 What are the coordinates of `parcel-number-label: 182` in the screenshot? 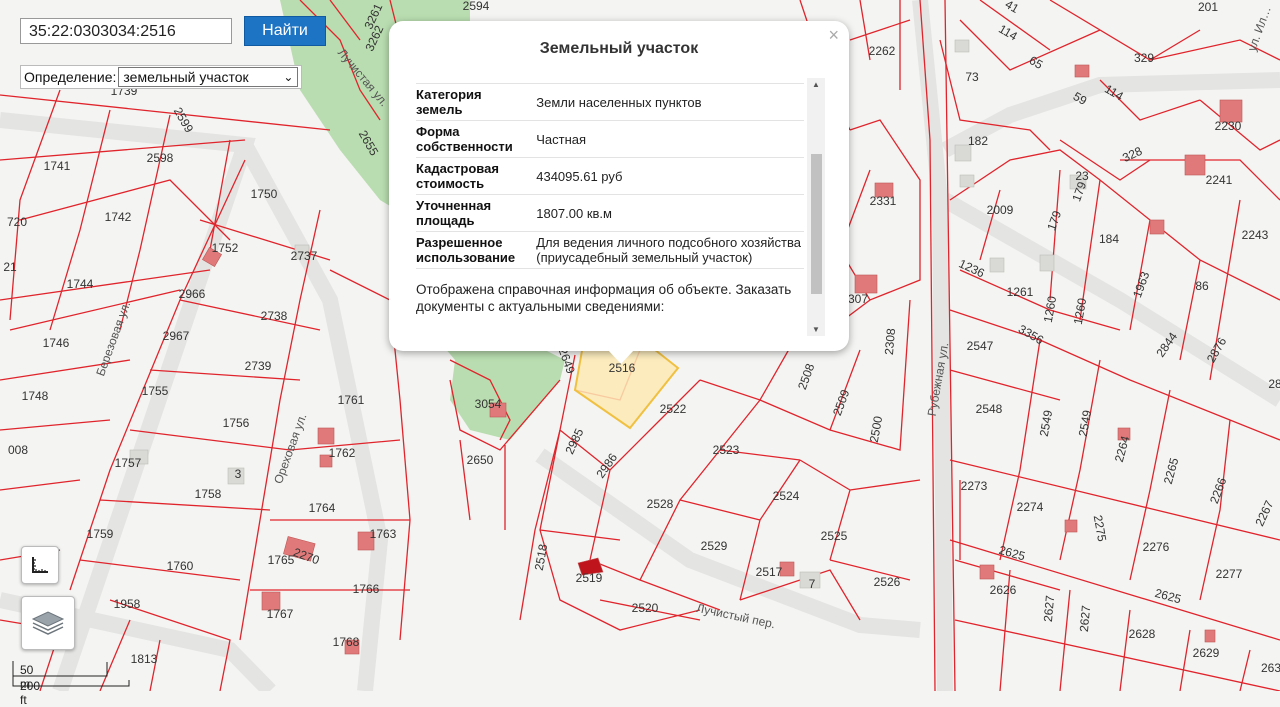 It's located at (978, 141).